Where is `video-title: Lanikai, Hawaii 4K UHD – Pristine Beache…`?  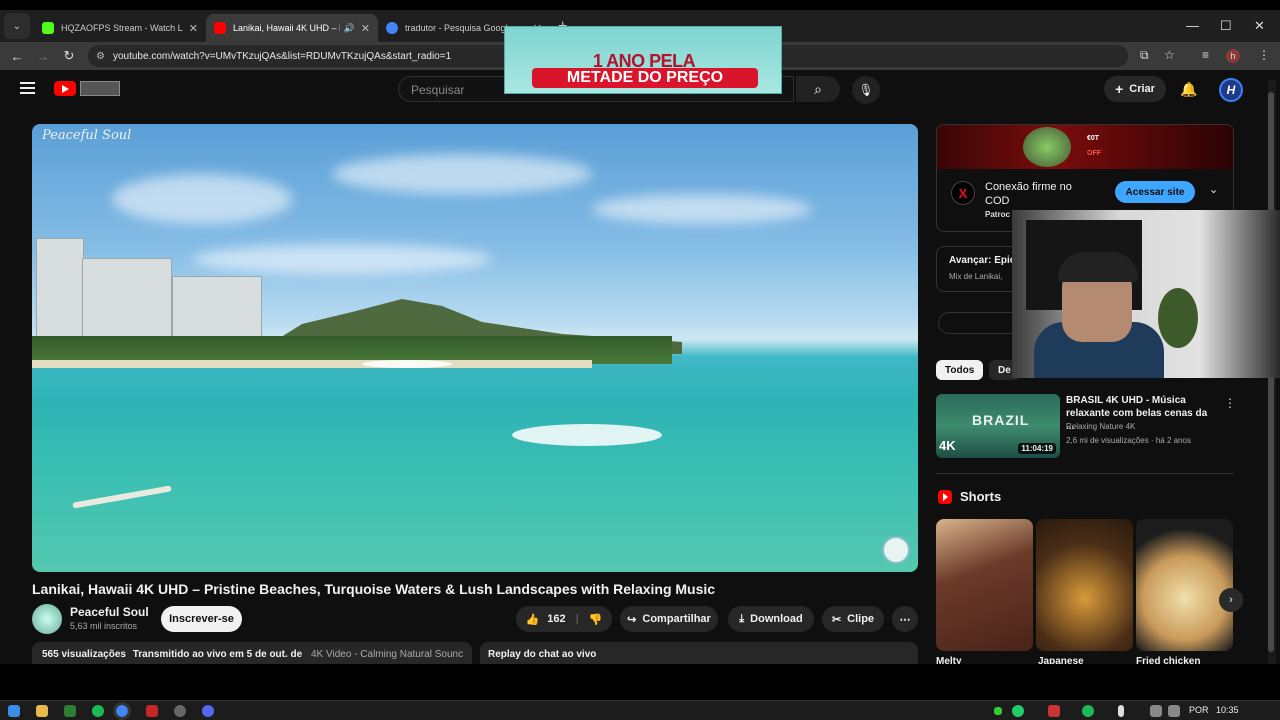
video-title: Lanikai, Hawaii 4K UHD – Pristine Beache… is located at coordinates (374, 589).